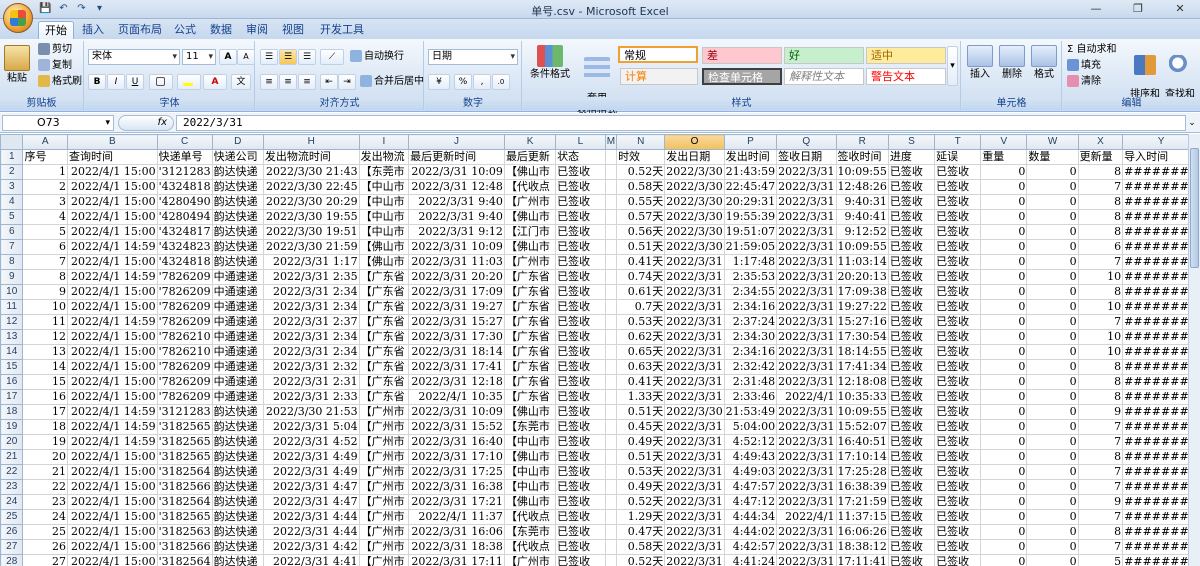 The image size is (1200, 566). I want to click on row-header: 6, so click(12, 232).